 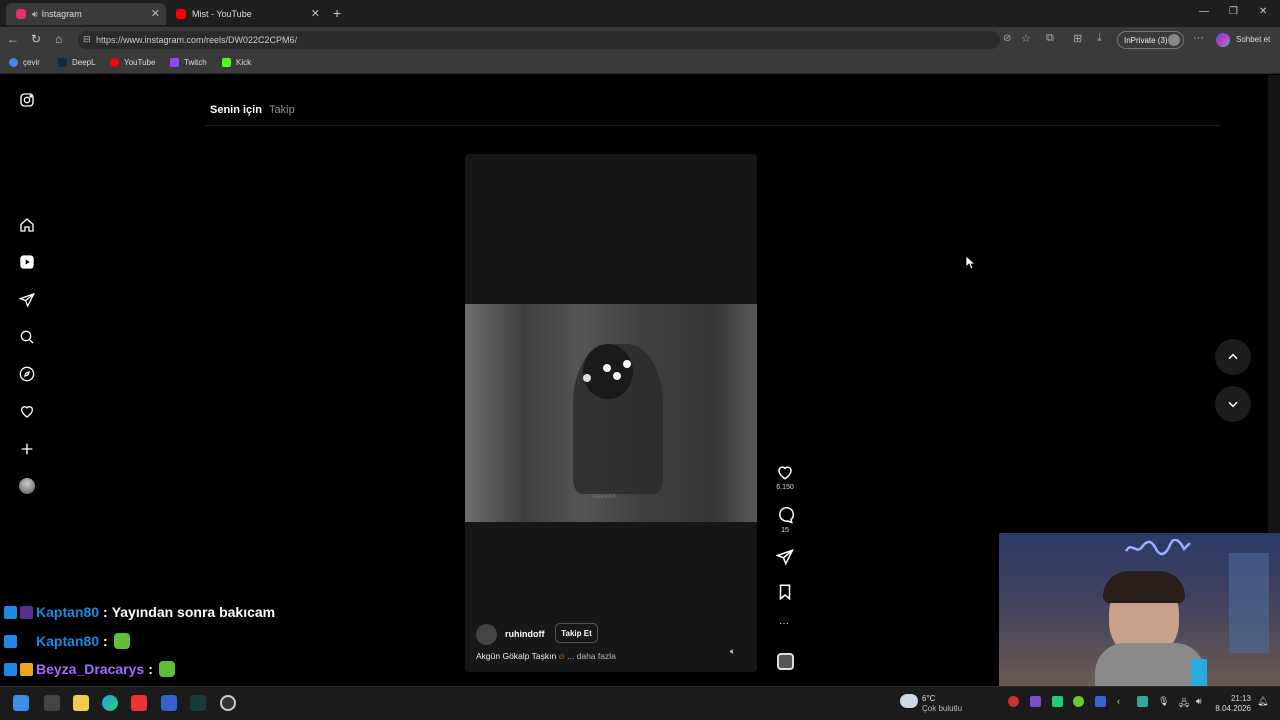 I want to click on search-icon, so click(x=27, y=337).